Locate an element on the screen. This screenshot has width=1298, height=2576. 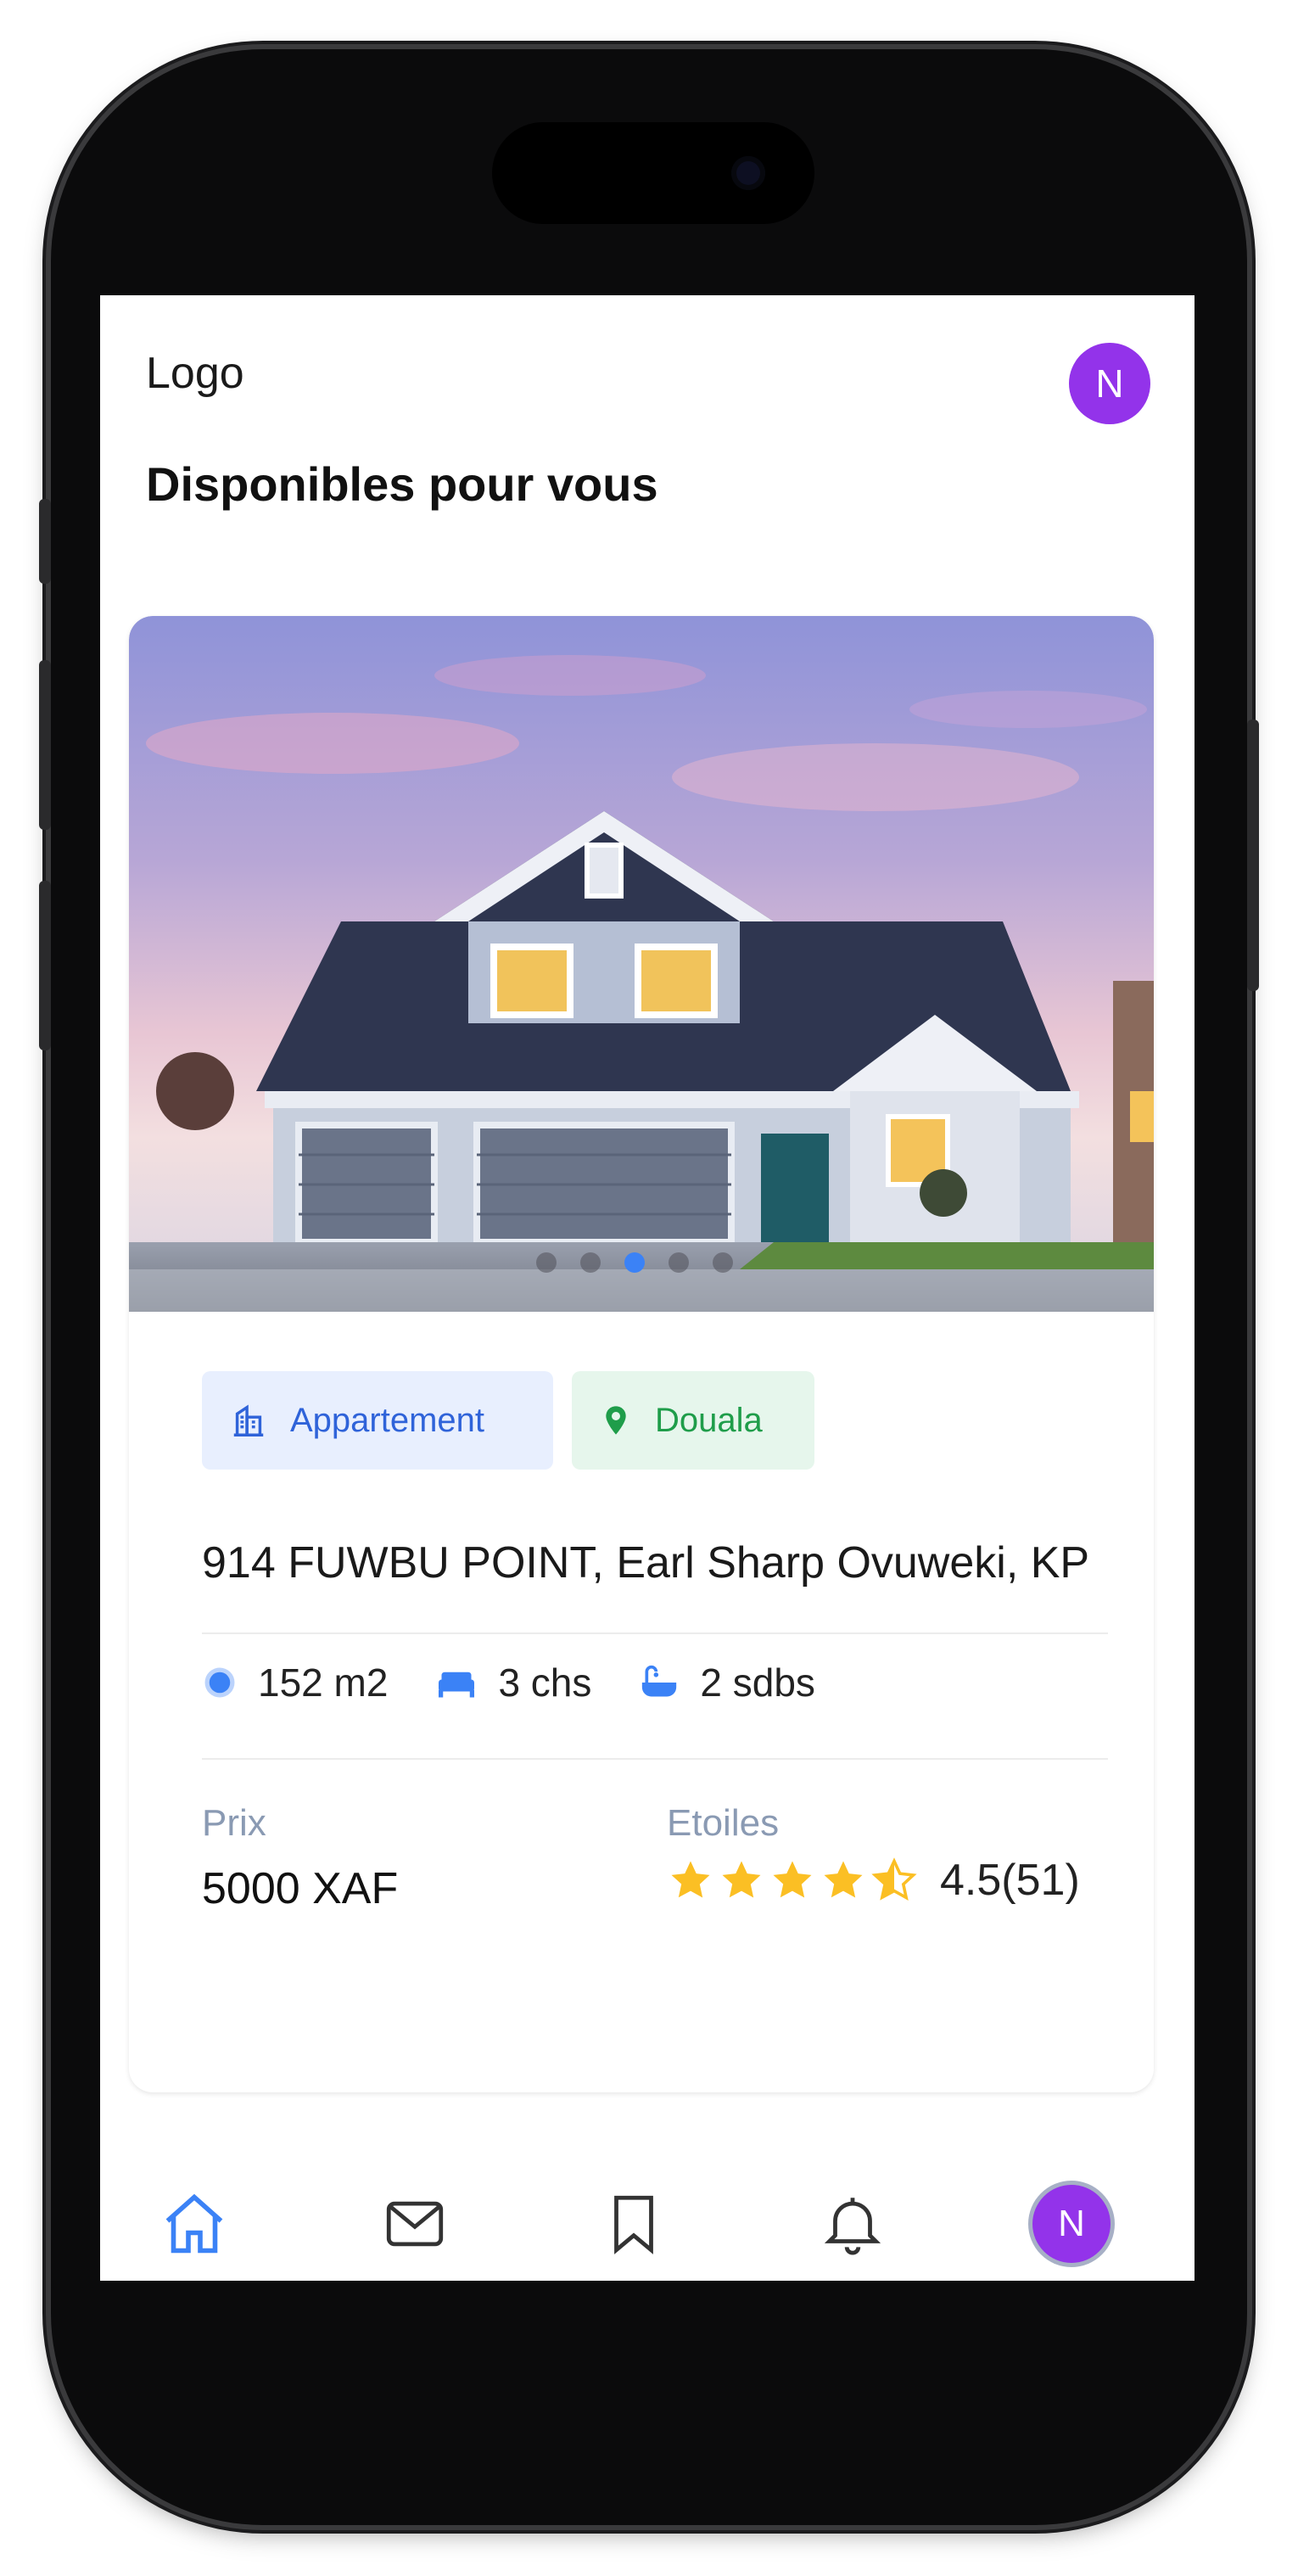
carousel-dot-active is located at coordinates (634, 1263).